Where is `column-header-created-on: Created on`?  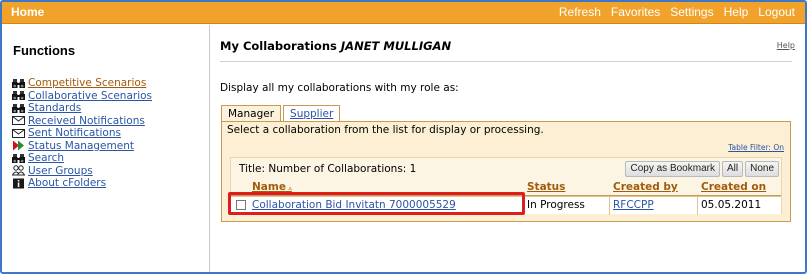
column-header-created-on: Created on is located at coordinates (733, 187).